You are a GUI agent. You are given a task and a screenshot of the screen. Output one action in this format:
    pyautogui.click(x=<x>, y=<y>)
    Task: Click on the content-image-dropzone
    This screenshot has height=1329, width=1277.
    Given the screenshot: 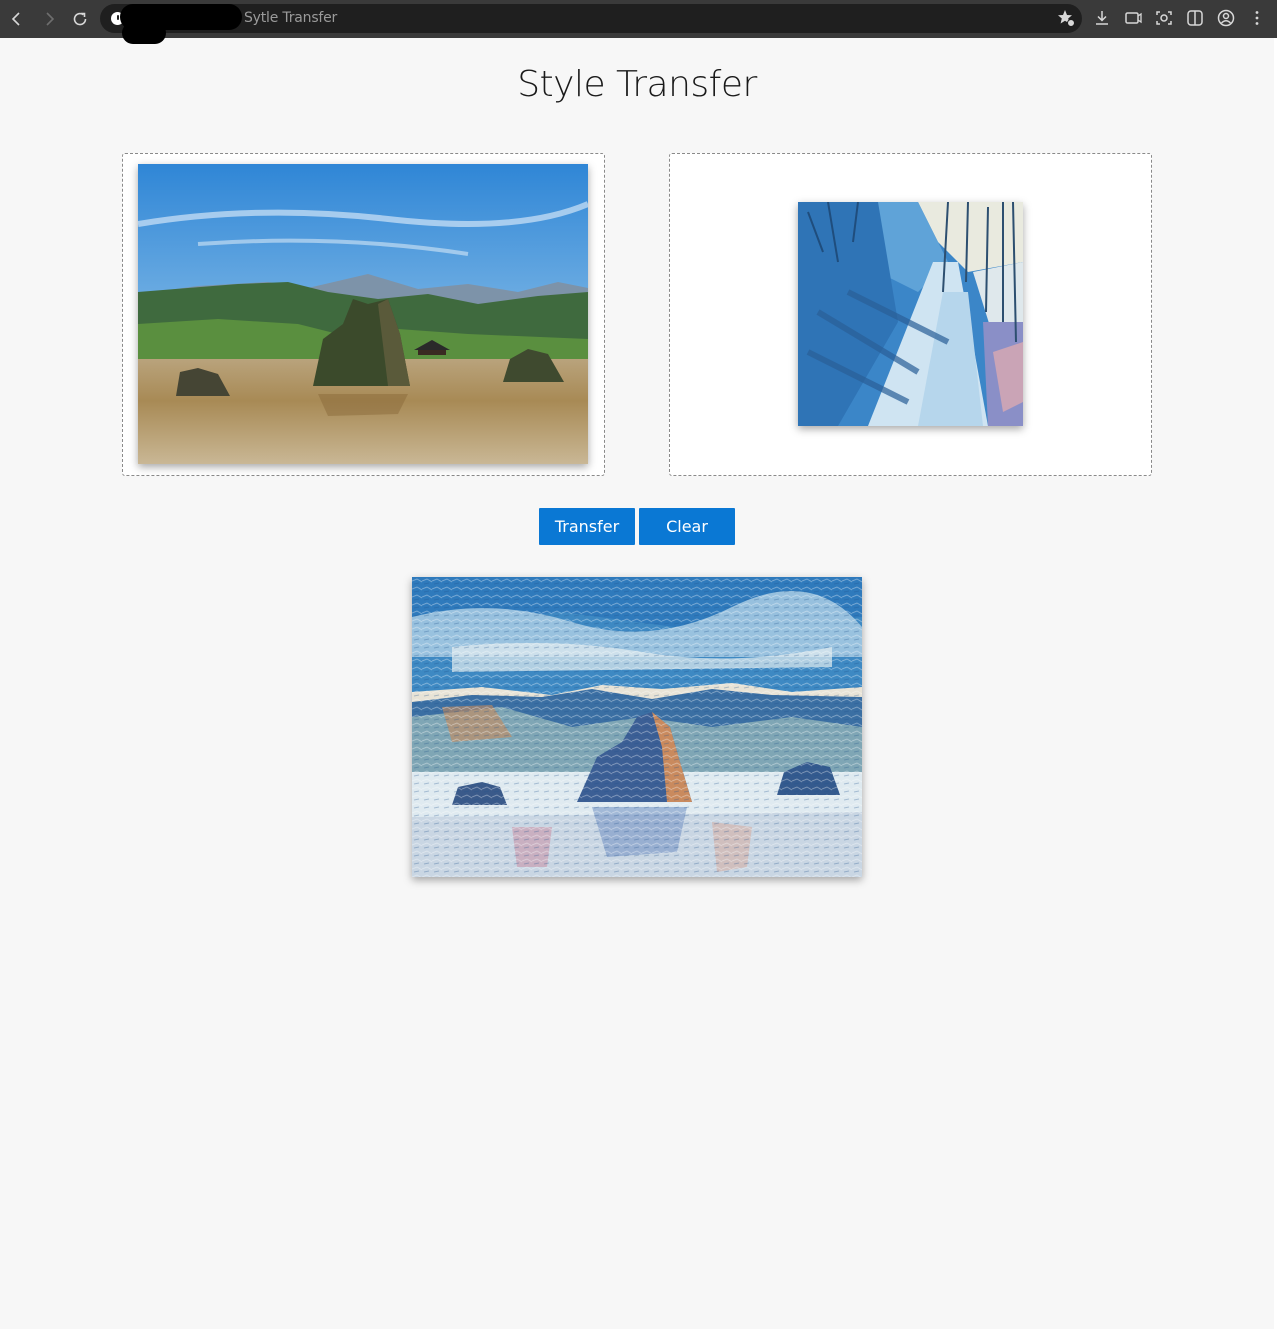 What is the action you would take?
    pyautogui.click(x=363, y=314)
    